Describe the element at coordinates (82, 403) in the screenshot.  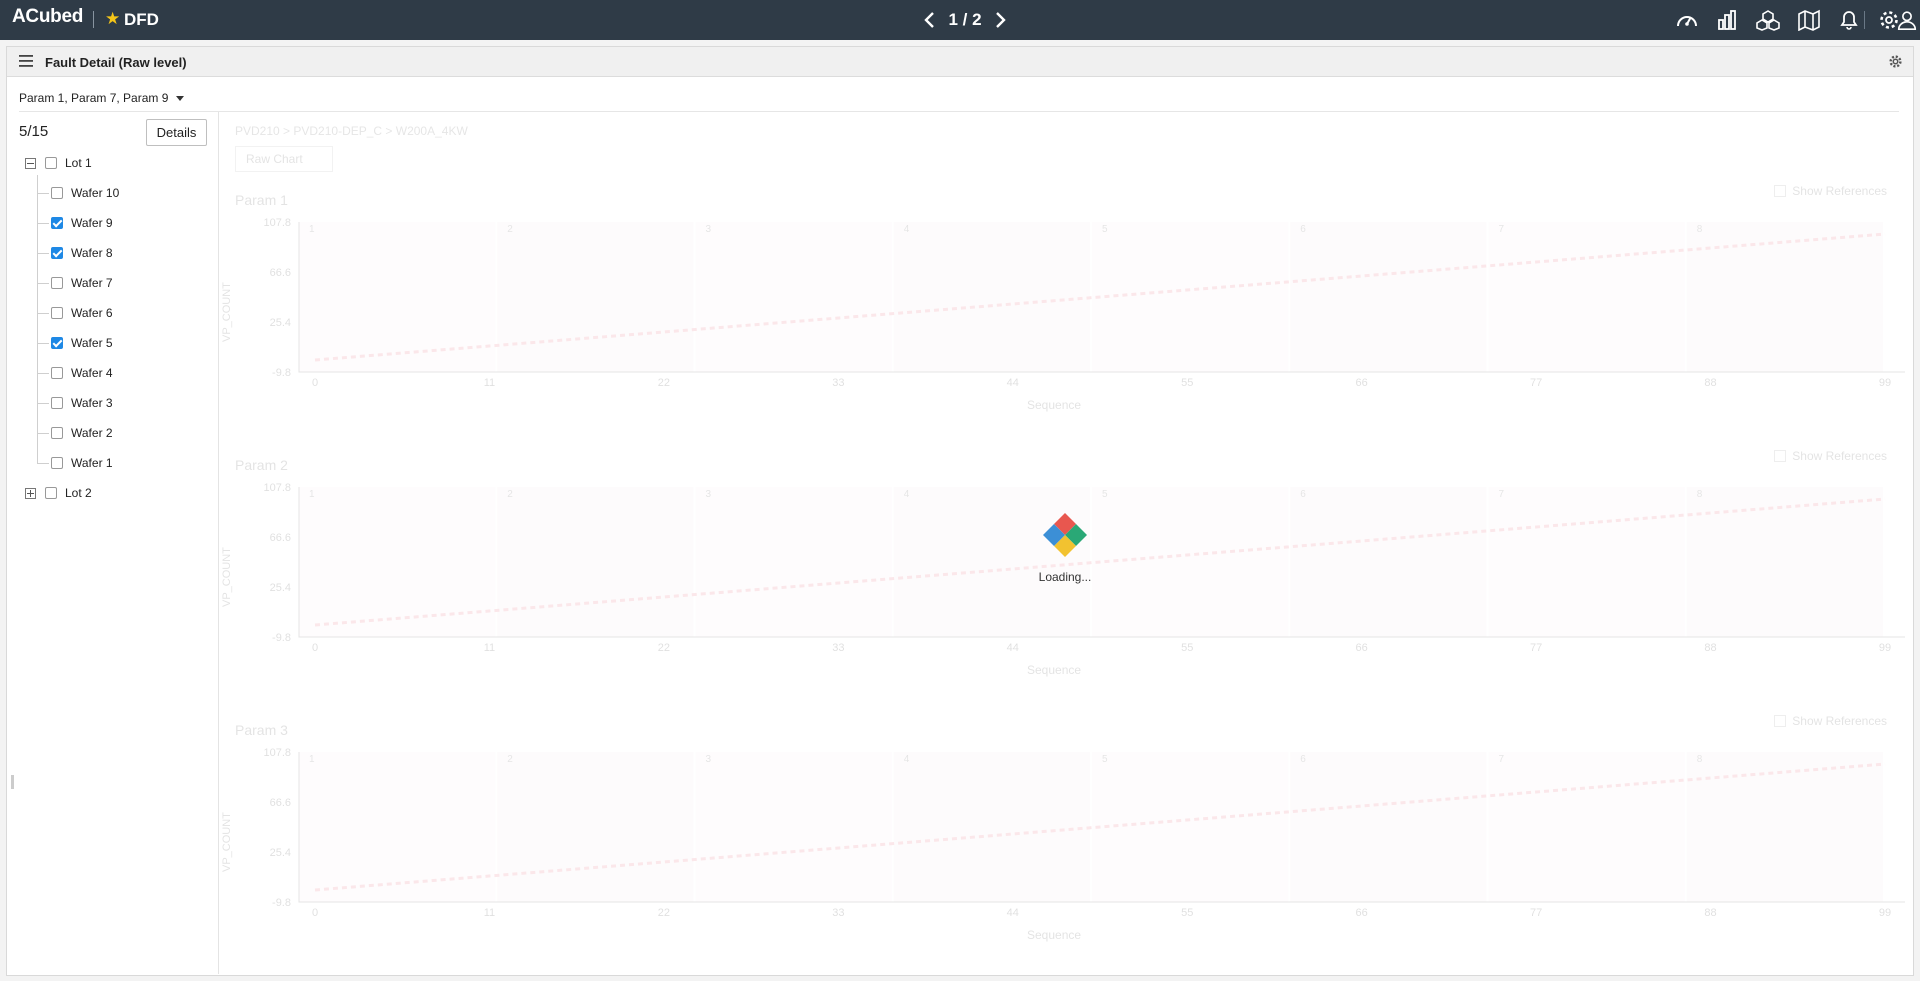
I see `tree-node-wafer: Wafer 3` at that location.